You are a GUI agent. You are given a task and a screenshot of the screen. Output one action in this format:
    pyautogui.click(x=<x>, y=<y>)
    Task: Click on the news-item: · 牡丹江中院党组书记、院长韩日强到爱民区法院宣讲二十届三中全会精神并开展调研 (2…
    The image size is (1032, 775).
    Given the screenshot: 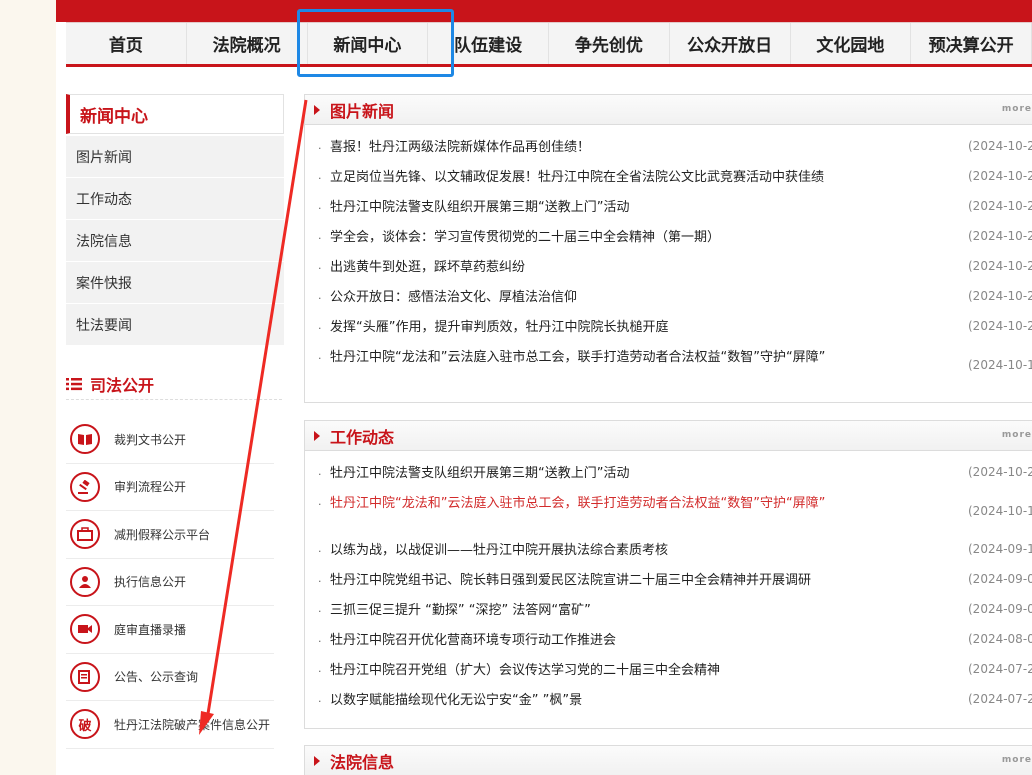 What is the action you would take?
    pyautogui.click(x=668, y=581)
    